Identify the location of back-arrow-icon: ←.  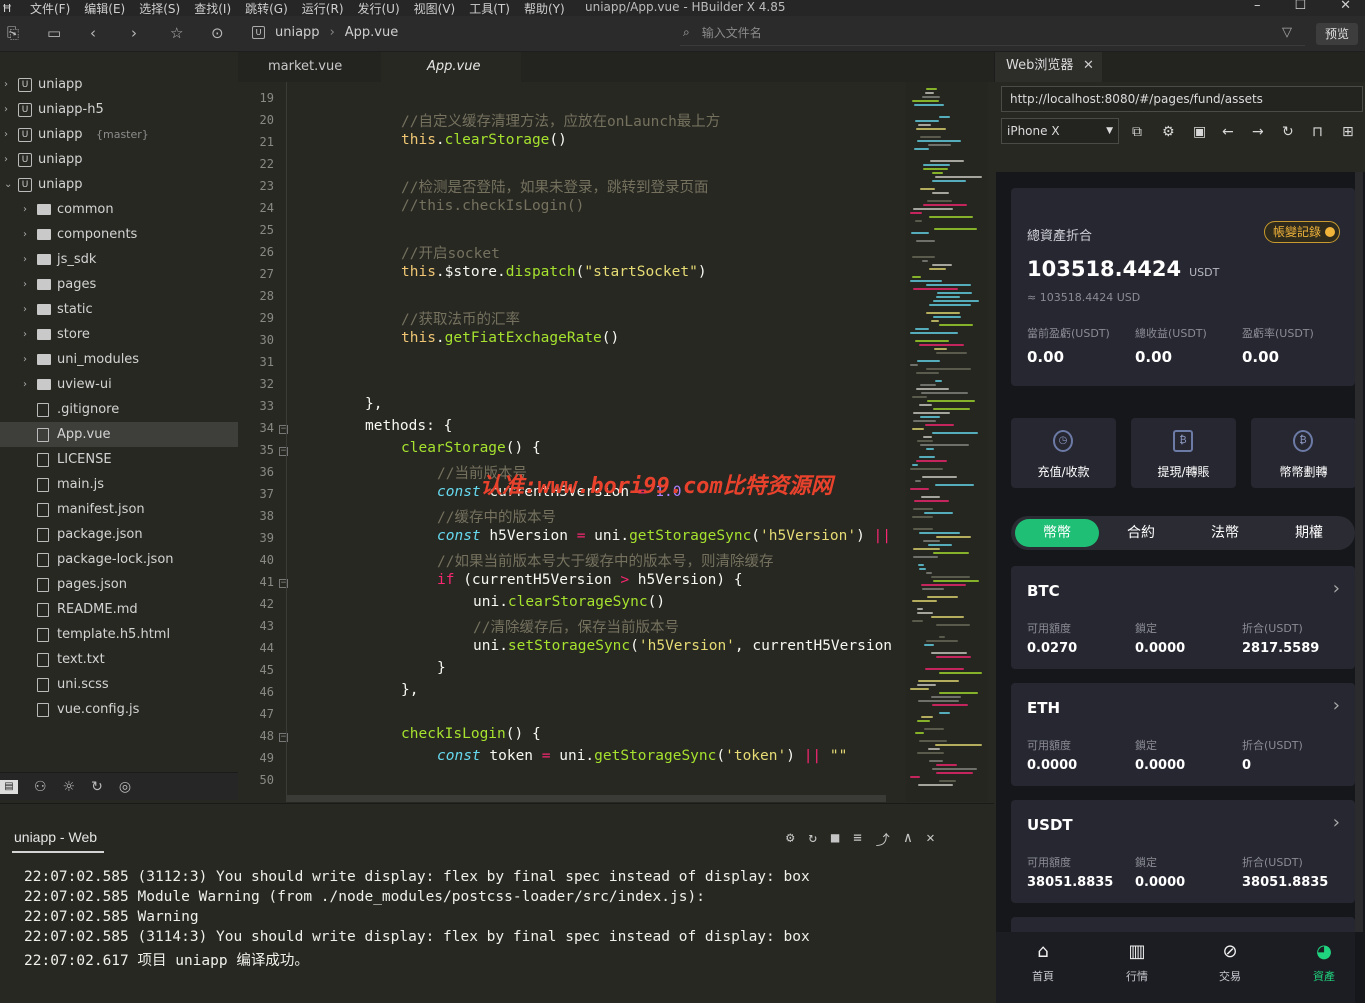
(1228, 132).